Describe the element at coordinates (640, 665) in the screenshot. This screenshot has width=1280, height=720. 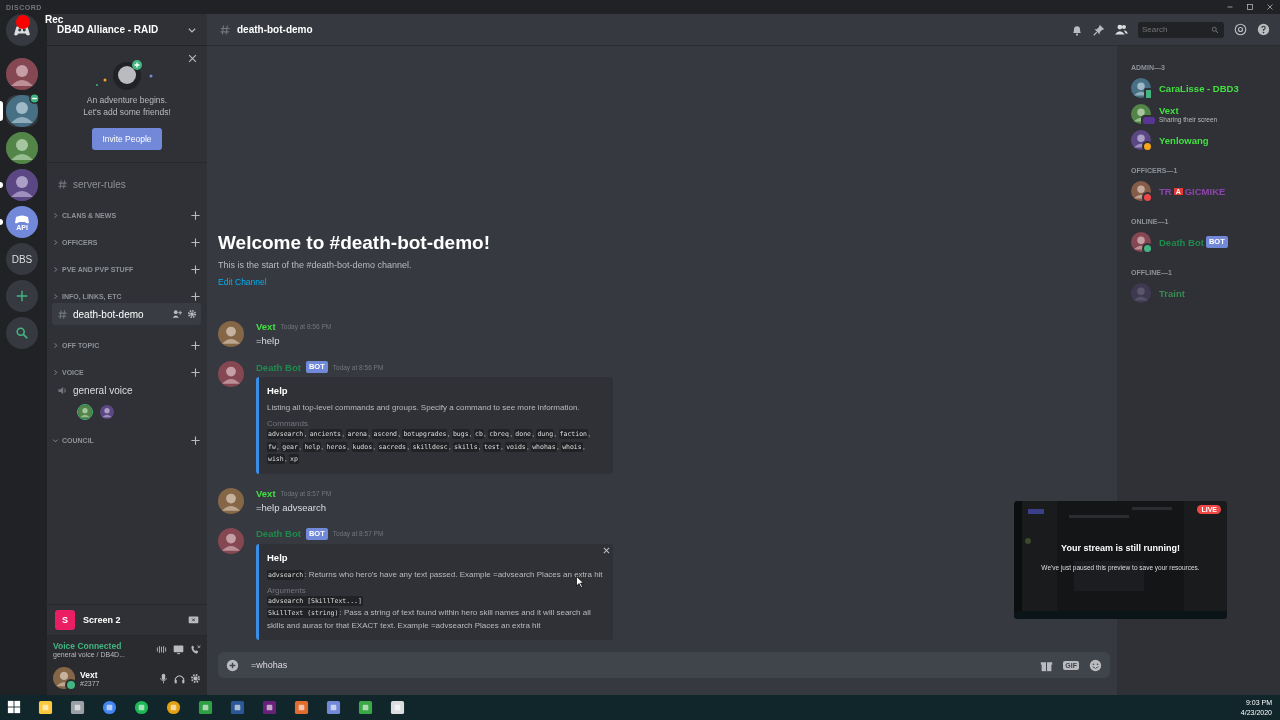
I see `message-input: =whohas` at that location.